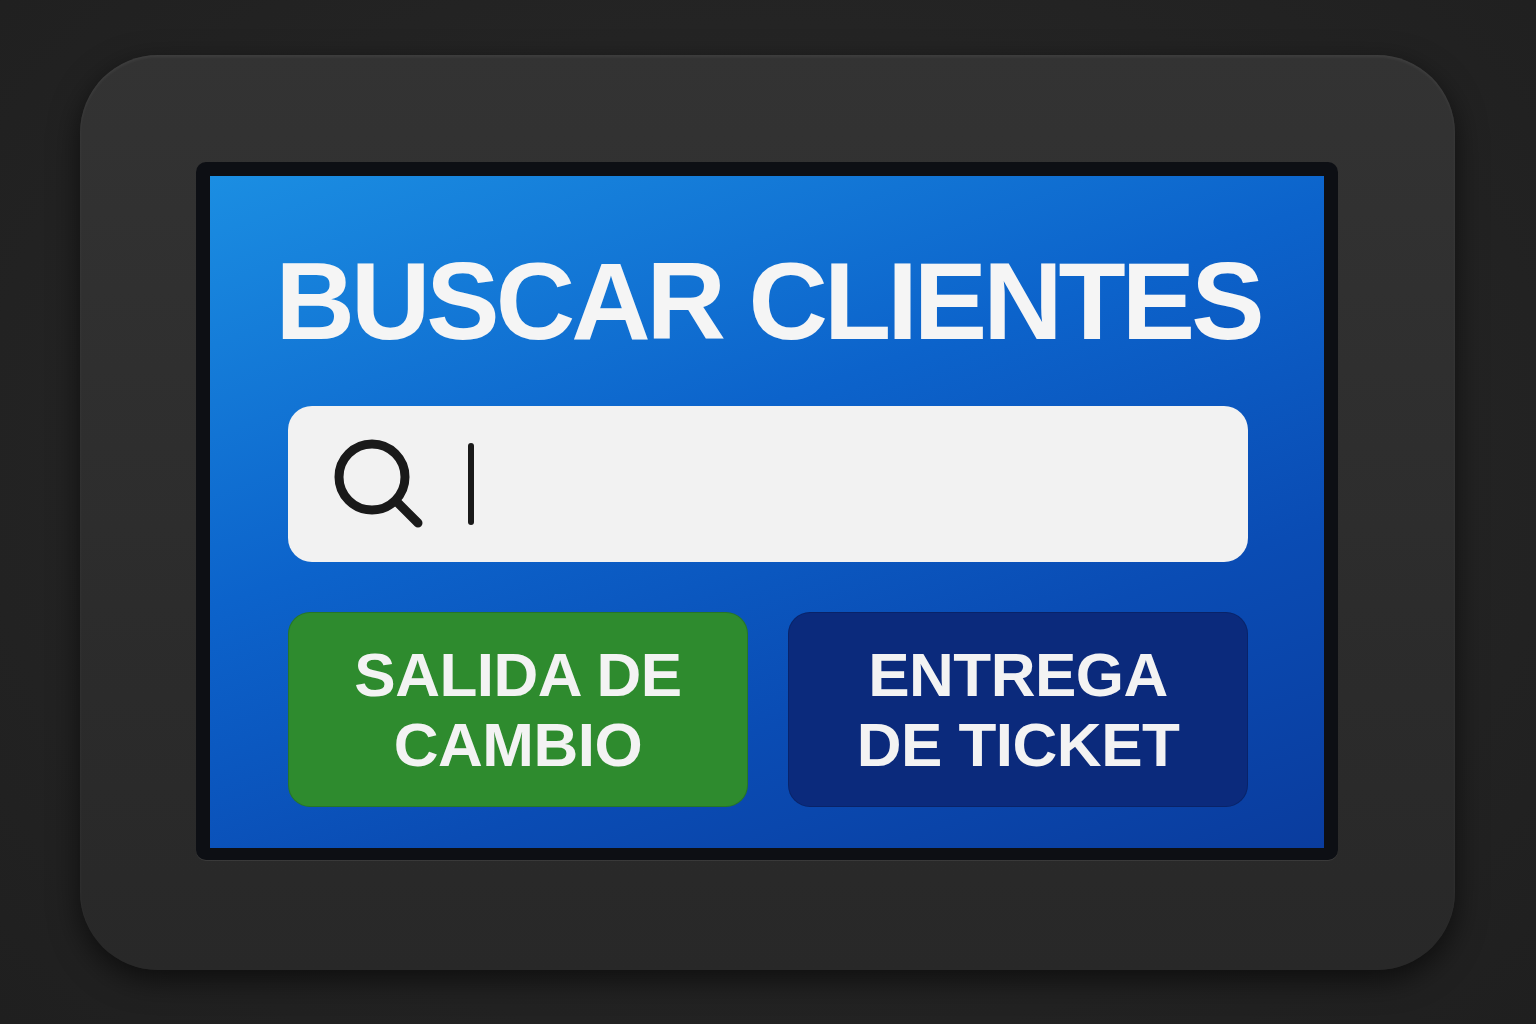 This screenshot has height=1024, width=1536. Describe the element at coordinates (768, 484) in the screenshot. I see `search-field` at that location.